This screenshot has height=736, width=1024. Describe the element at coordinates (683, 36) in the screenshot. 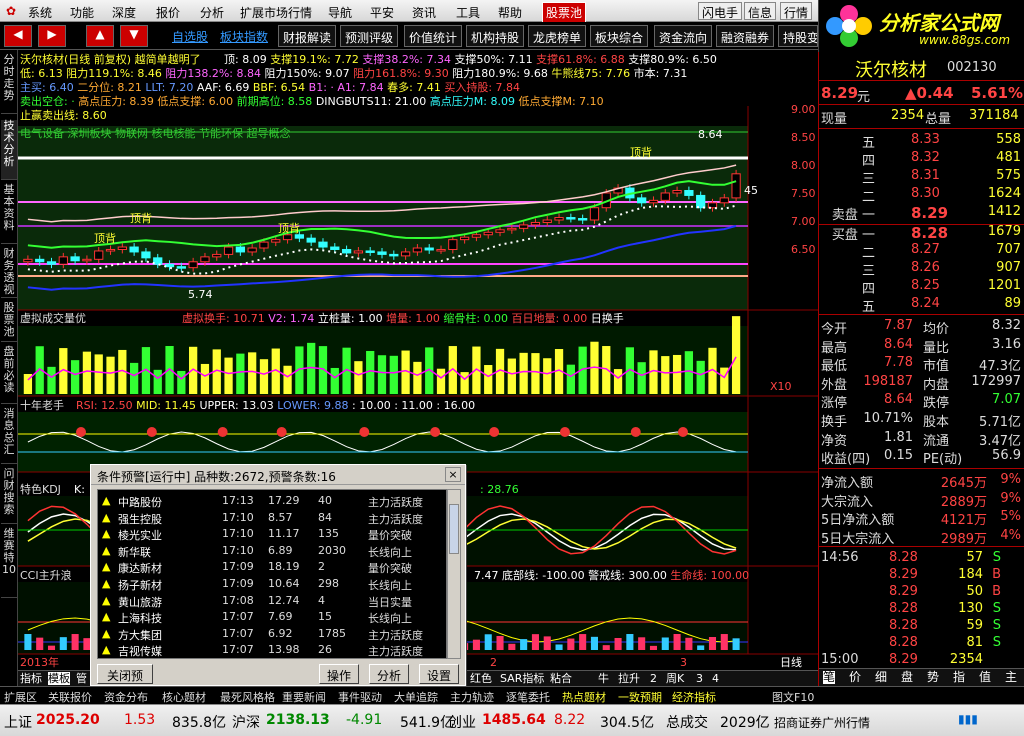

I see `tb-fund-flow: 资金流向` at that location.